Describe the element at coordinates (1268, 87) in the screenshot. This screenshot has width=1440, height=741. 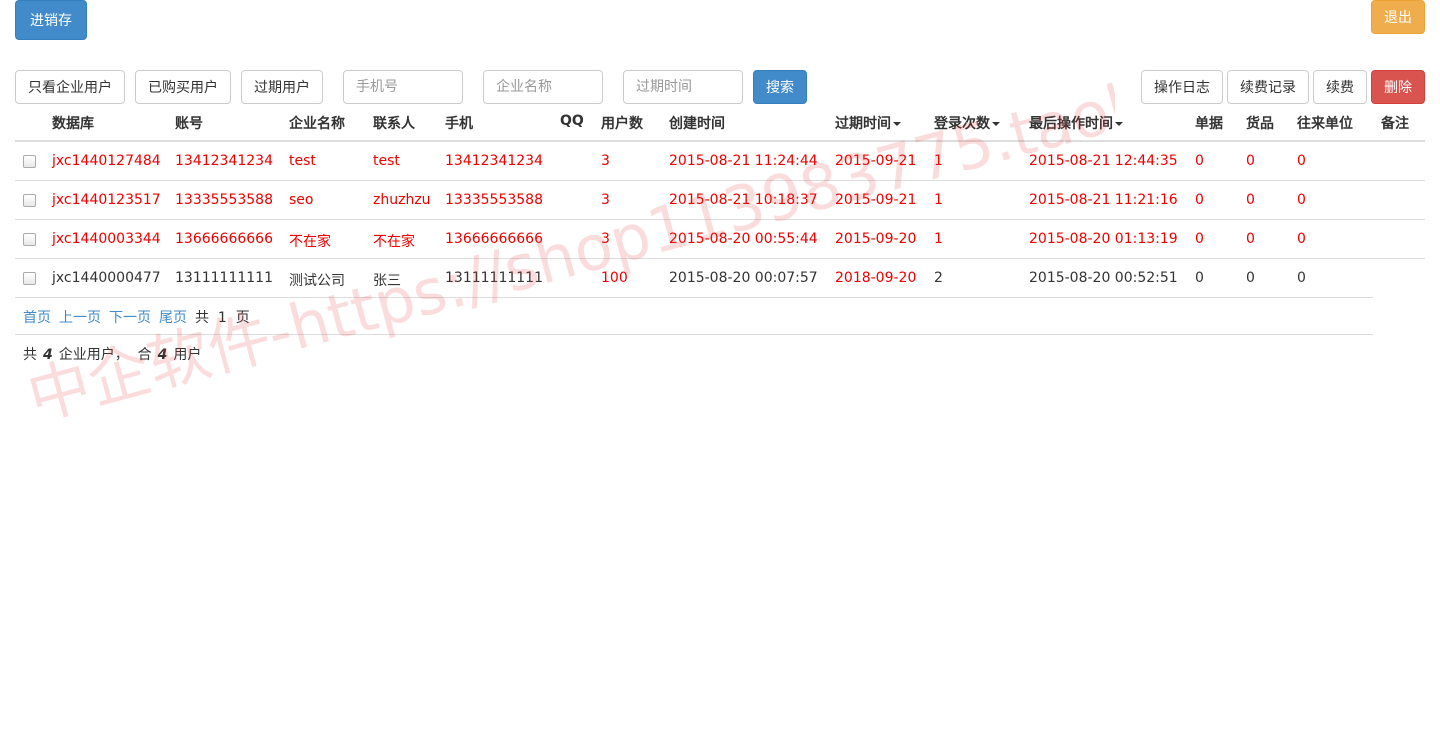
I see `renew-record-button: 续费记录` at that location.